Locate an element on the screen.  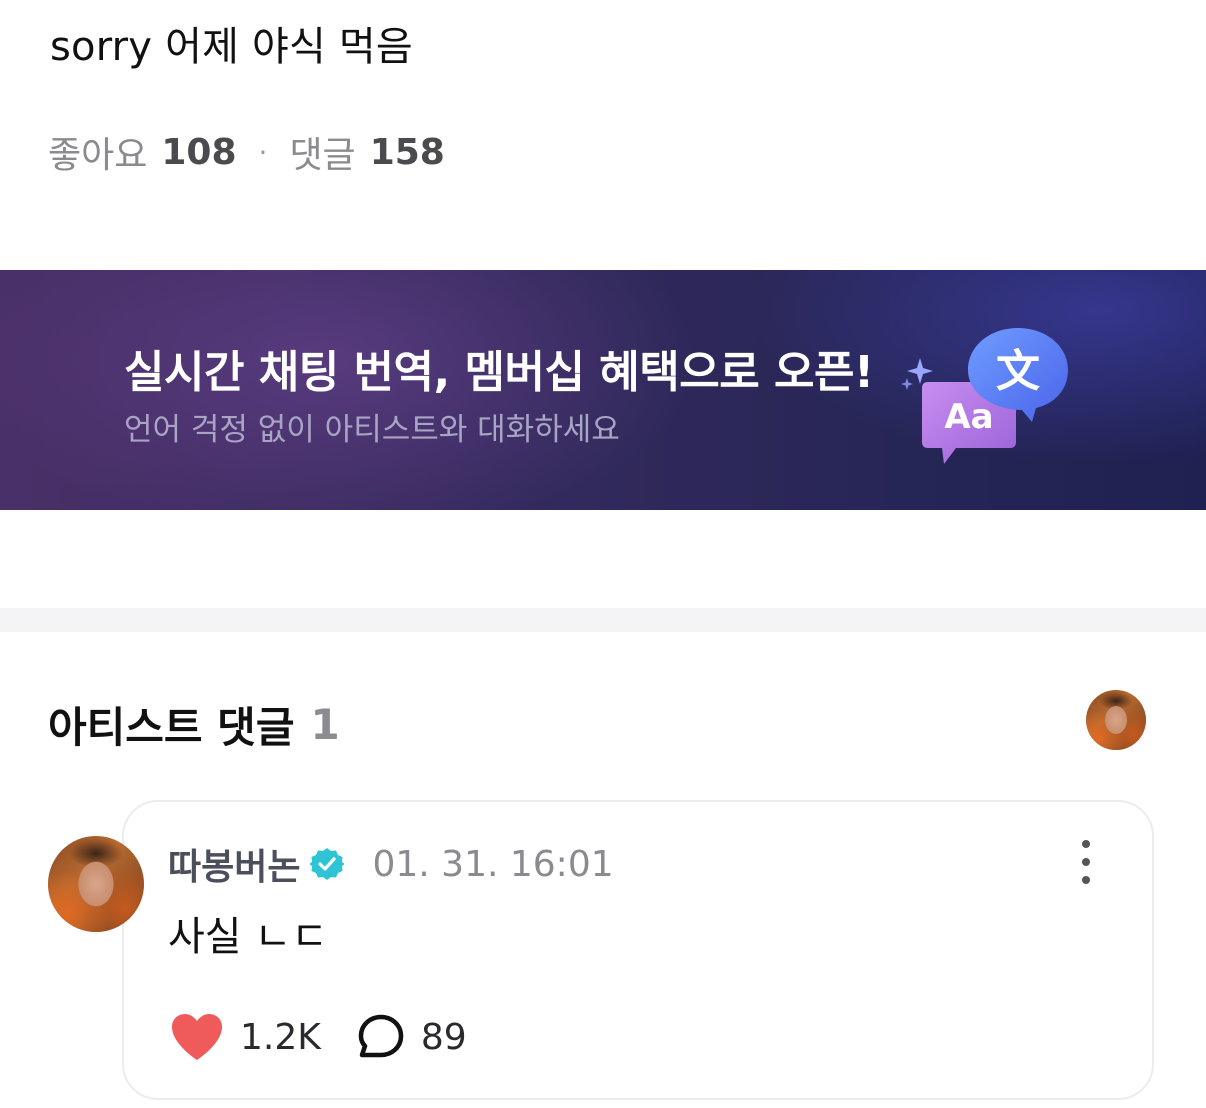
section-divider is located at coordinates (603, 620).